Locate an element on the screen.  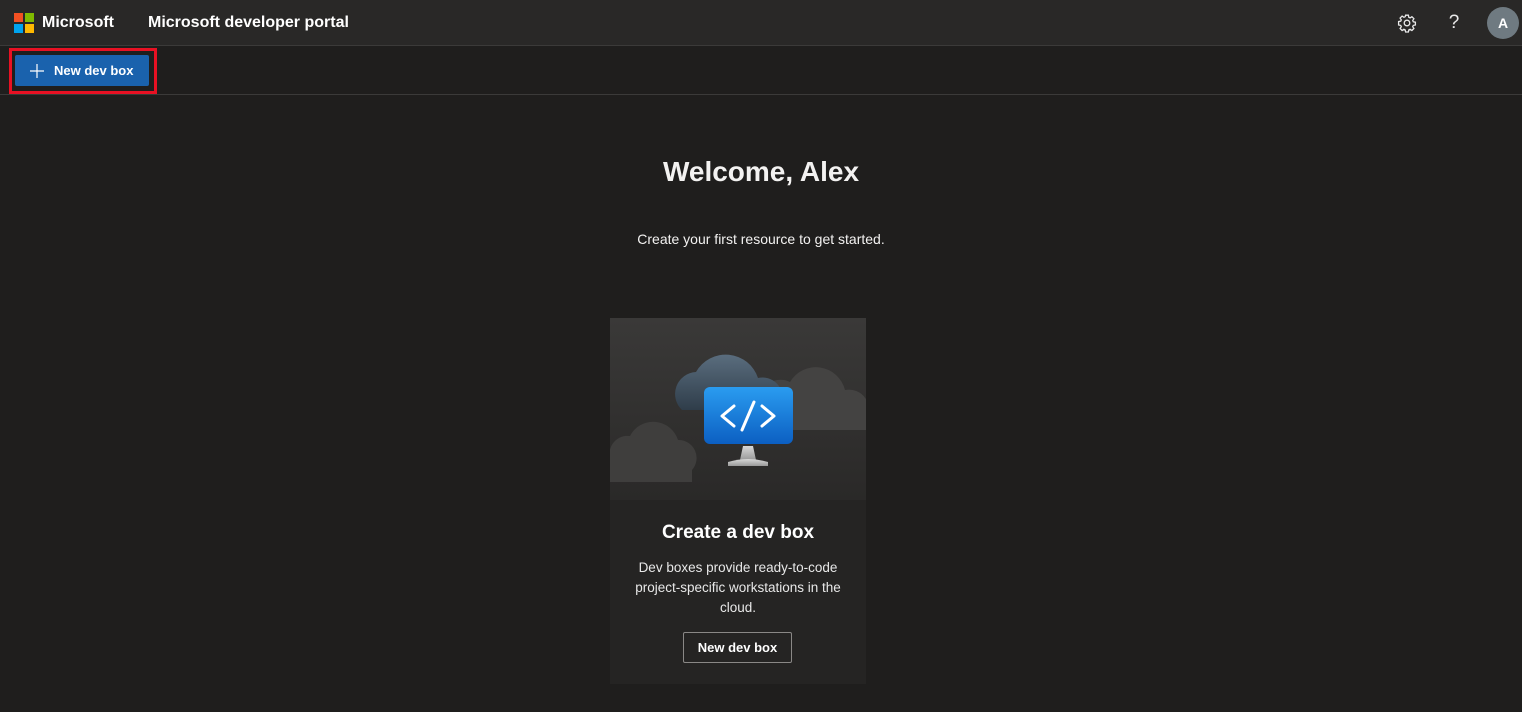
new-dev-box-label: New dev box is located at coordinates (94, 70).